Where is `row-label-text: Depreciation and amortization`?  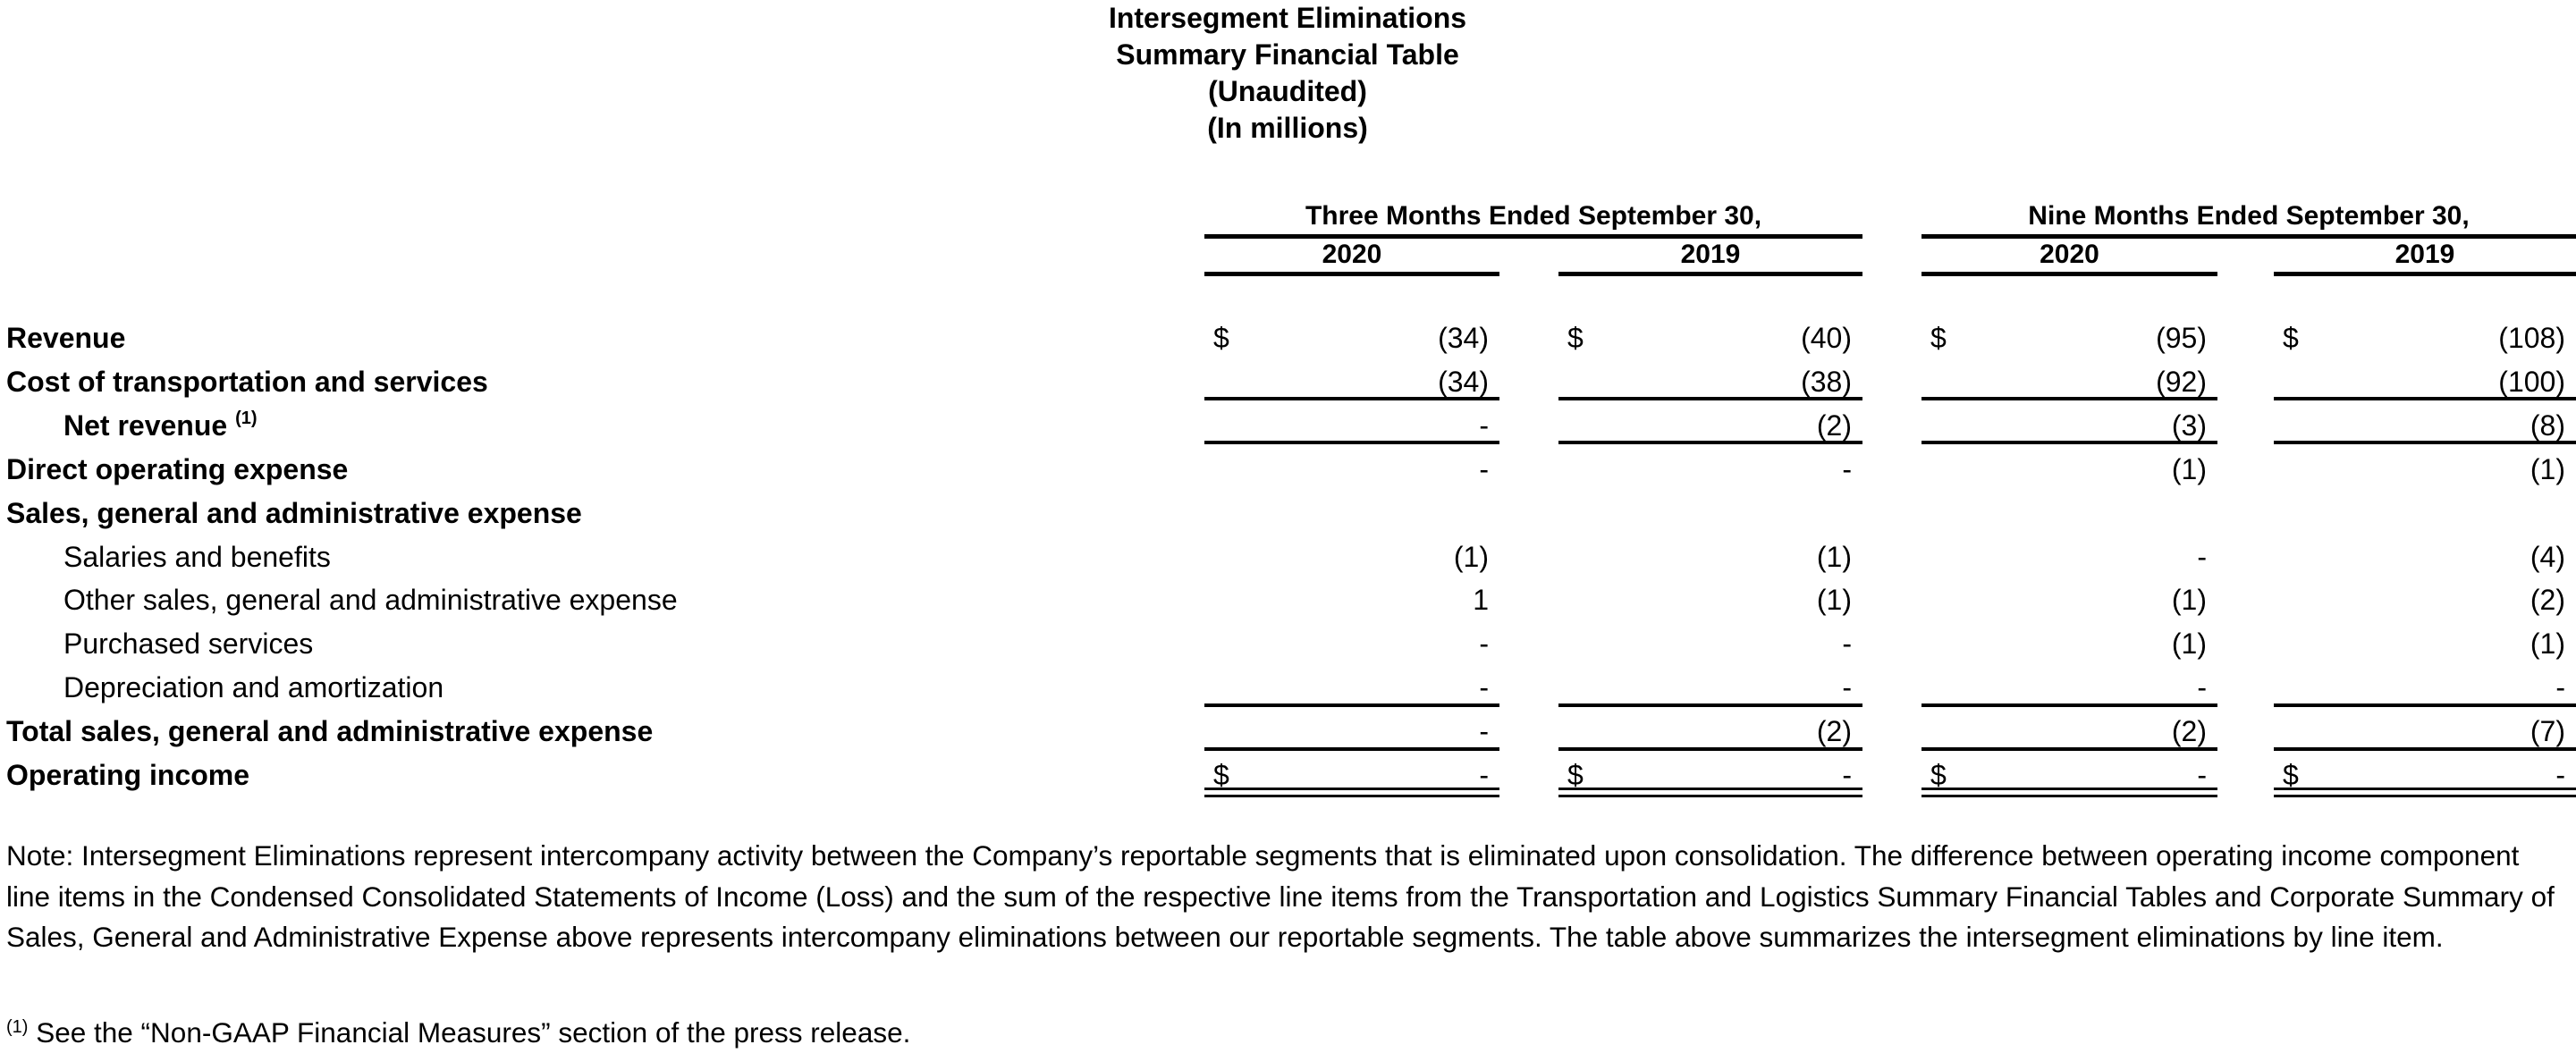
row-label-text: Depreciation and amortization is located at coordinates (253, 688).